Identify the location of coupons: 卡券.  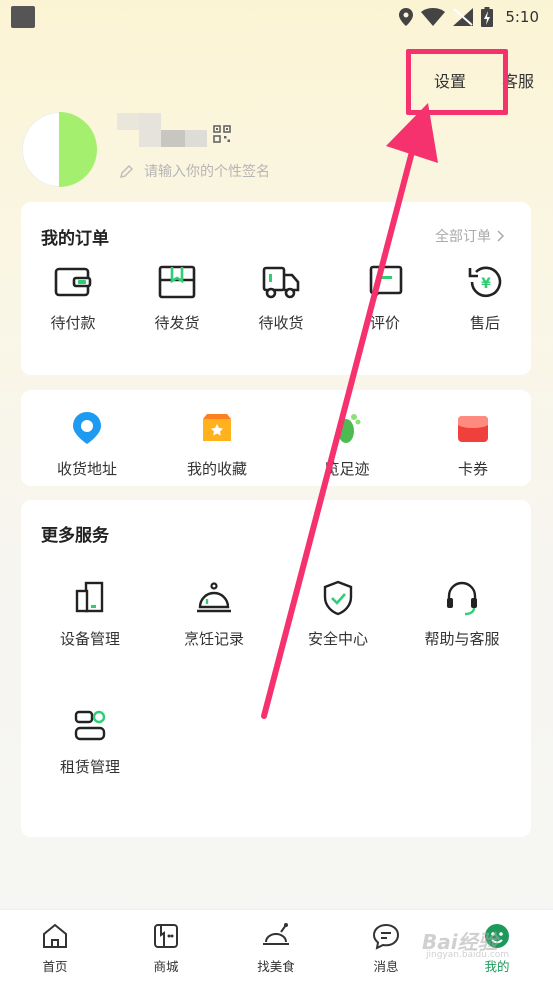
(473, 443).